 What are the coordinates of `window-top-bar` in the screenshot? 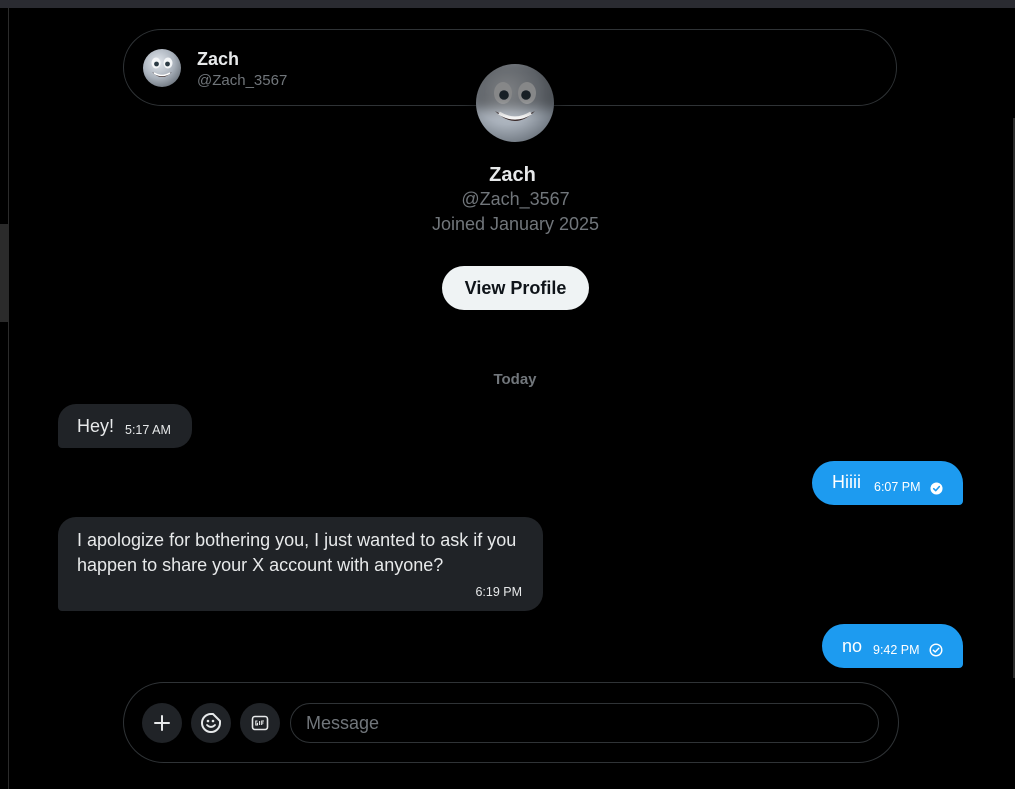 It's located at (507, 4).